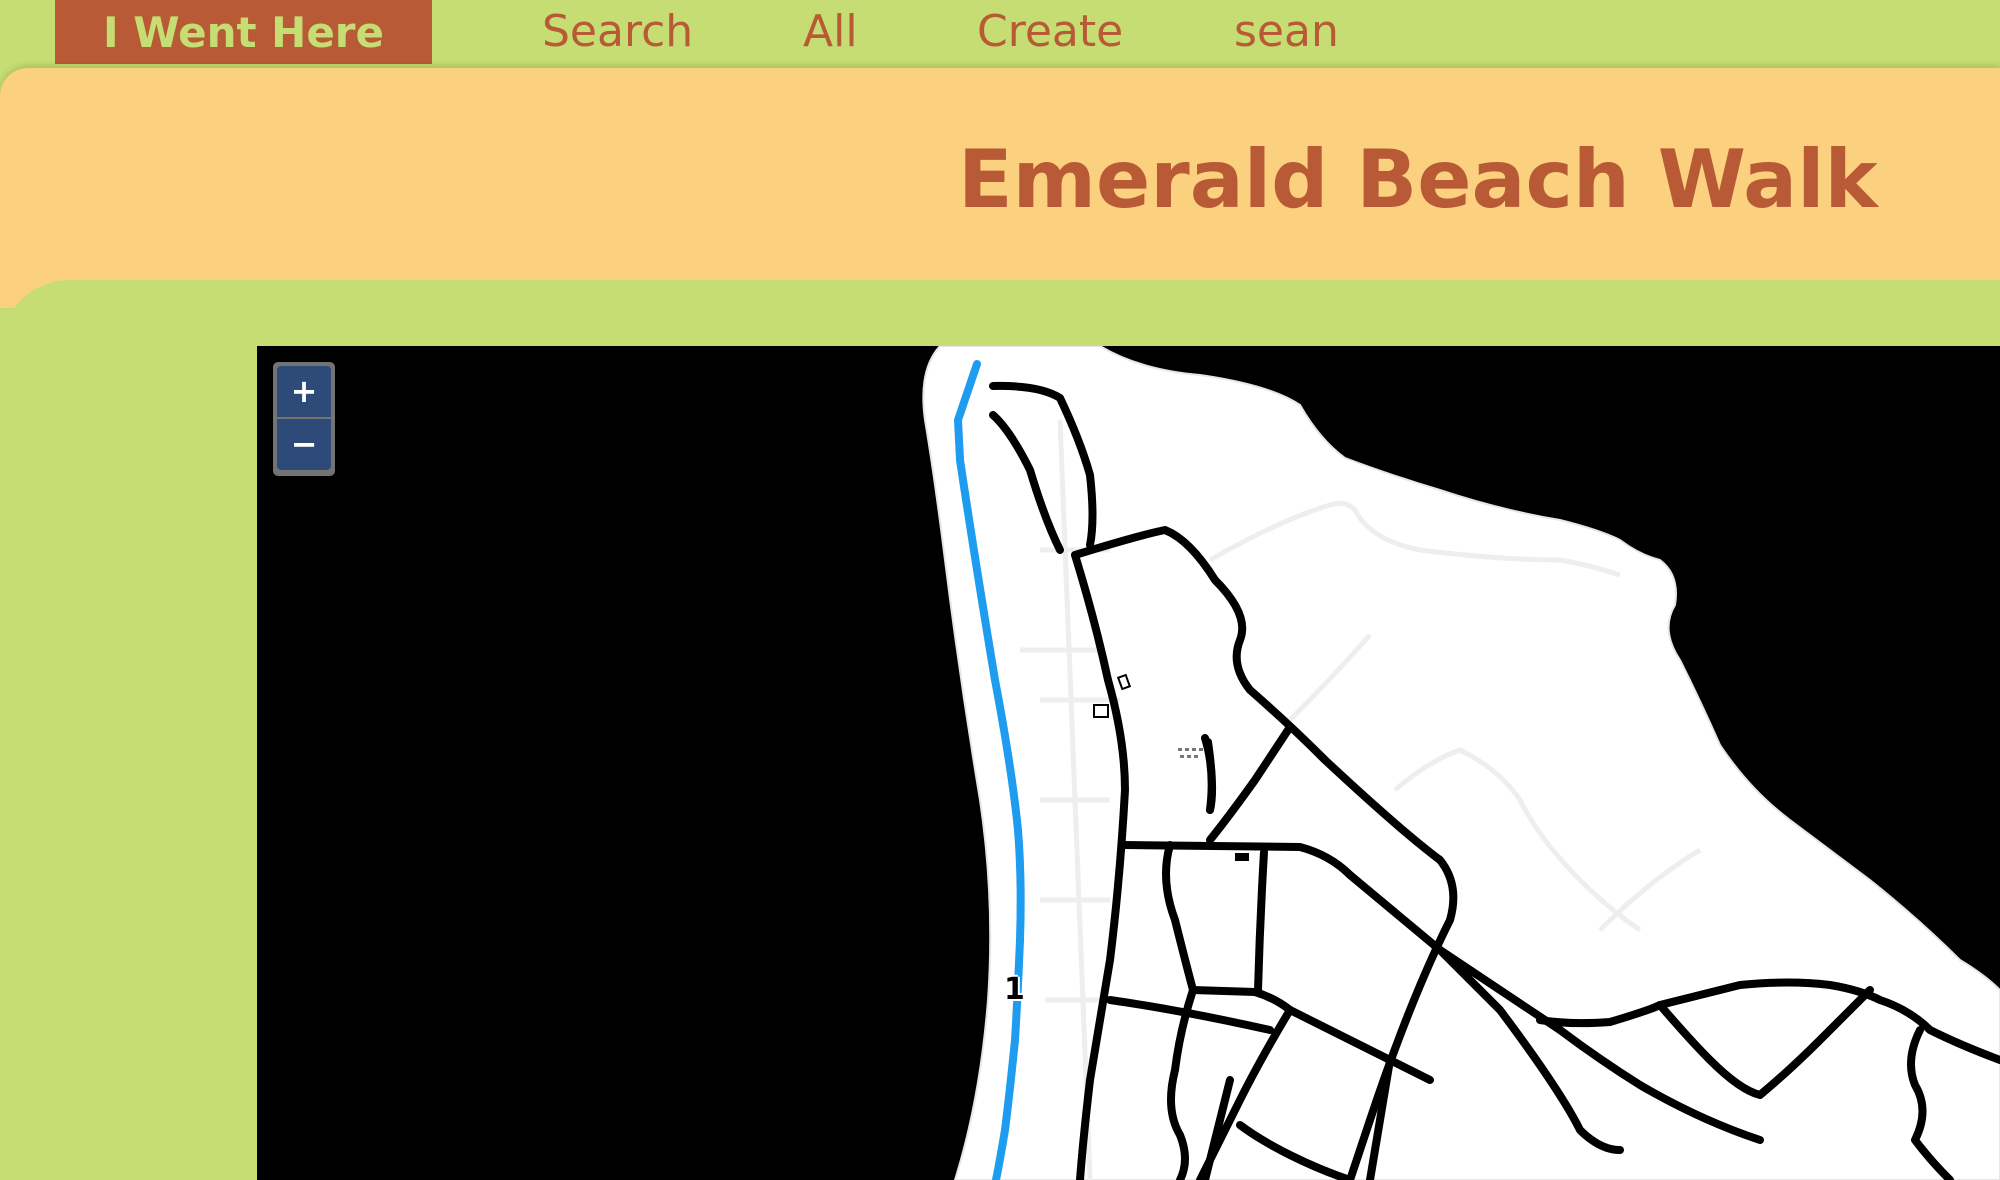 The height and width of the screenshot is (1180, 2000). I want to click on zoom-control: + −, so click(304, 419).